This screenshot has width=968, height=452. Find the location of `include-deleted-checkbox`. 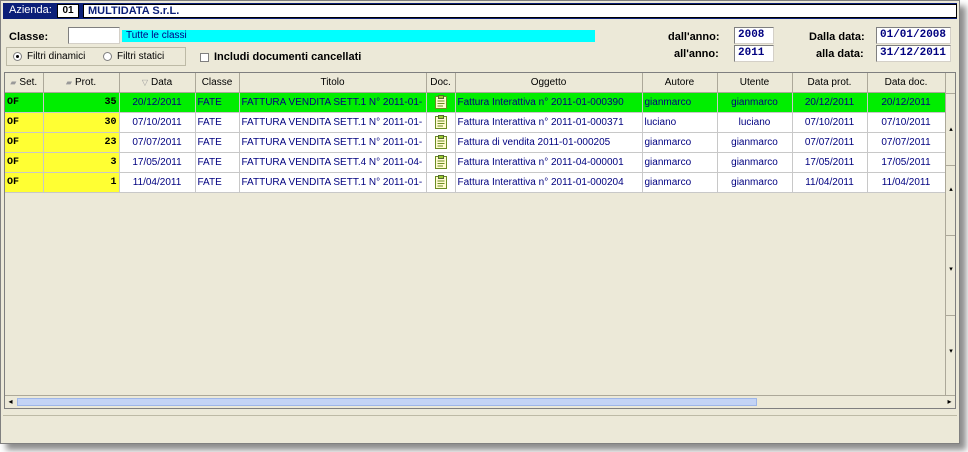

include-deleted-checkbox is located at coordinates (204, 57).